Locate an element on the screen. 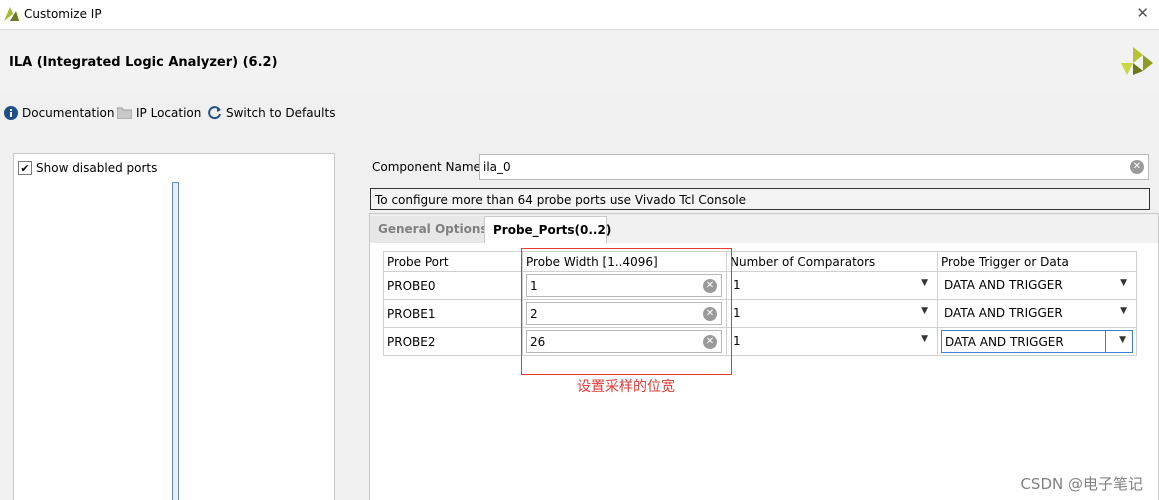  show-disabled-ports-label: Show disabled ports is located at coordinates (97, 168).